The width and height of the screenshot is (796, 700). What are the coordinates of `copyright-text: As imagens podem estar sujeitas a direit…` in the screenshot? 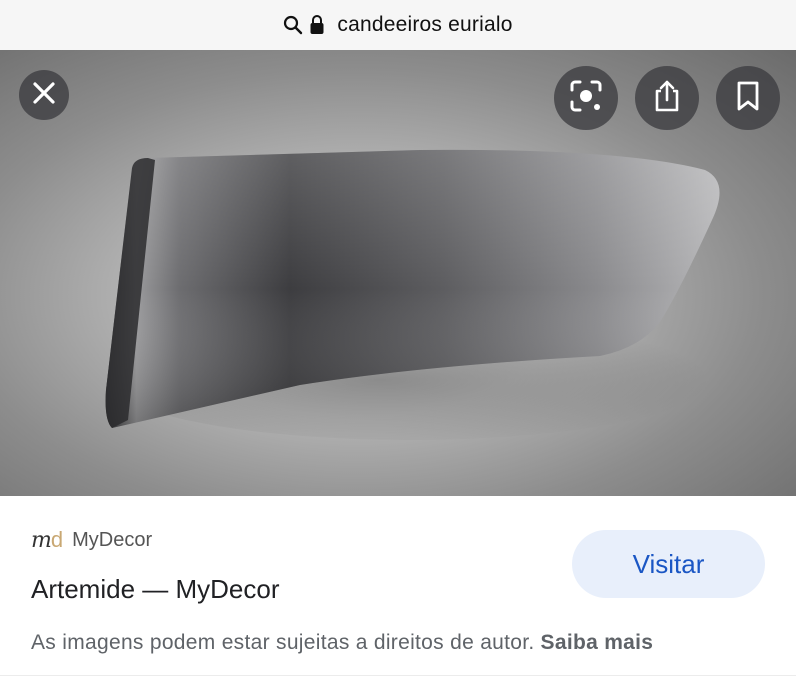 It's located at (283, 642).